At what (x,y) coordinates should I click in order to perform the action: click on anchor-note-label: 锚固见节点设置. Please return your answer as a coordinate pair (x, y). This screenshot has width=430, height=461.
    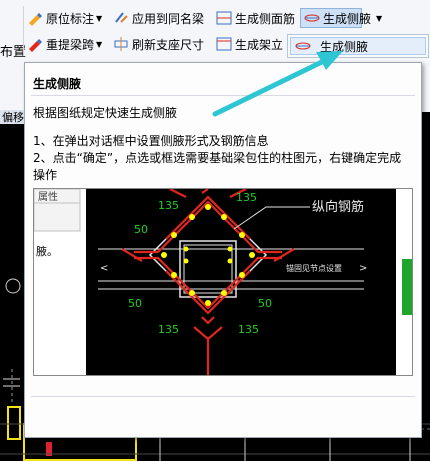
    Looking at the image, I should click on (314, 268).